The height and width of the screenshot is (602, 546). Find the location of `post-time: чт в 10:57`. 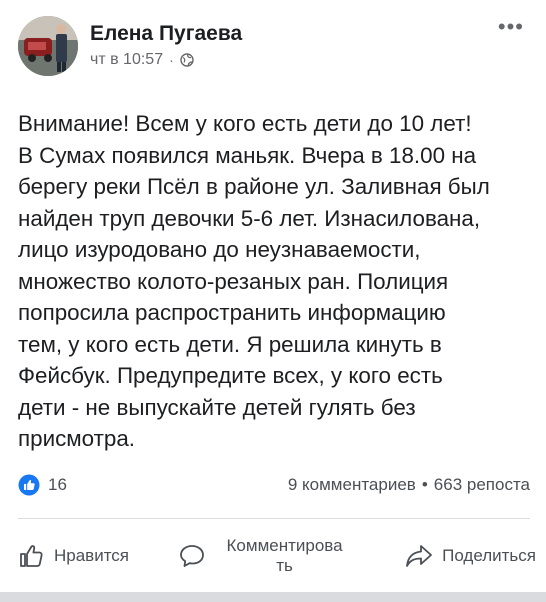

post-time: чт в 10:57 is located at coordinates (126, 60).